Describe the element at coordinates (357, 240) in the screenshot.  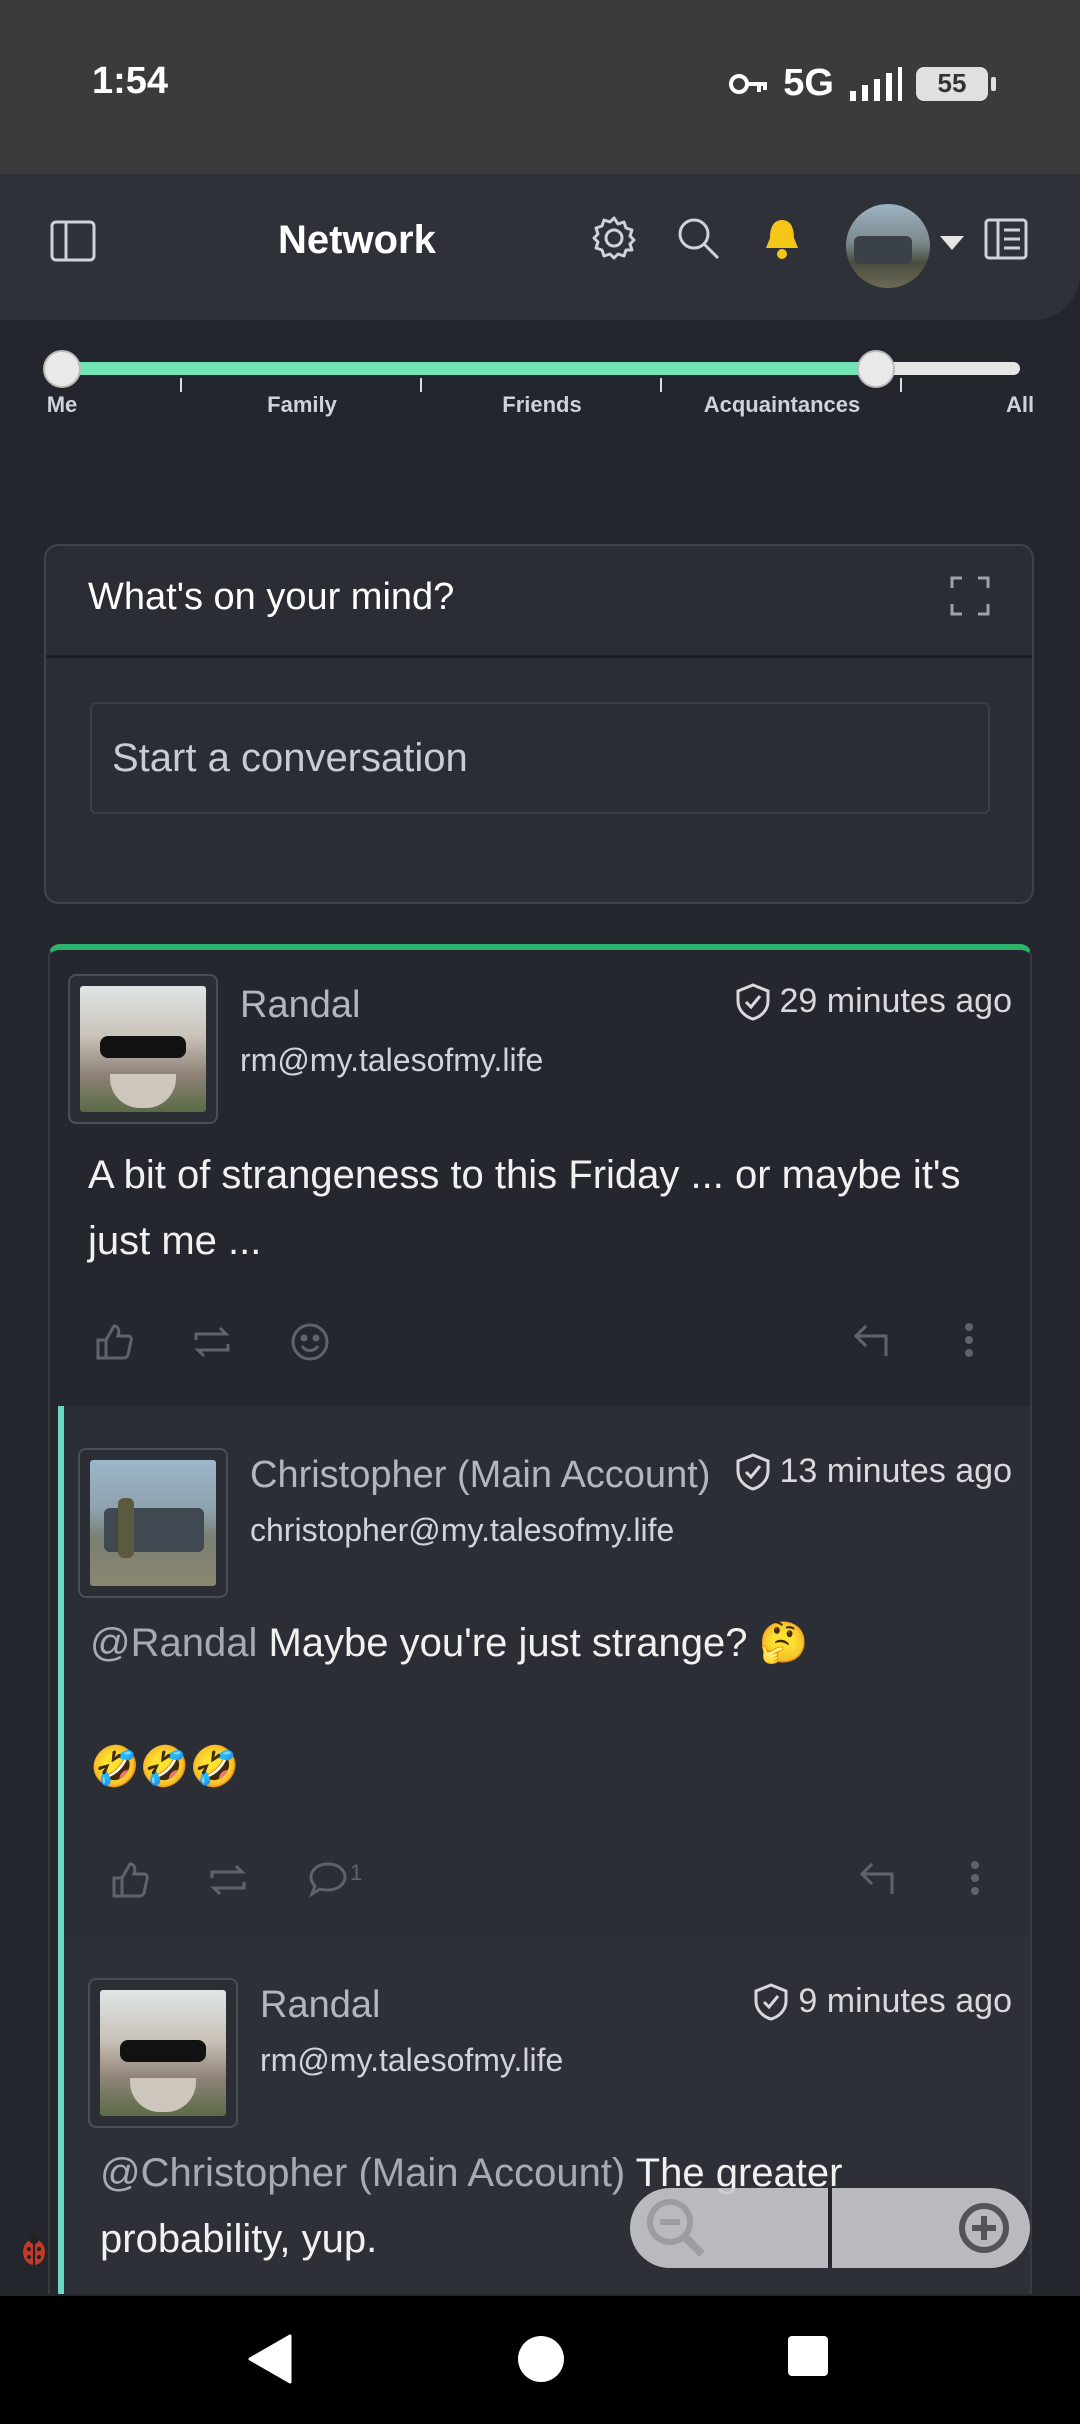
I see `page-title: Network` at that location.